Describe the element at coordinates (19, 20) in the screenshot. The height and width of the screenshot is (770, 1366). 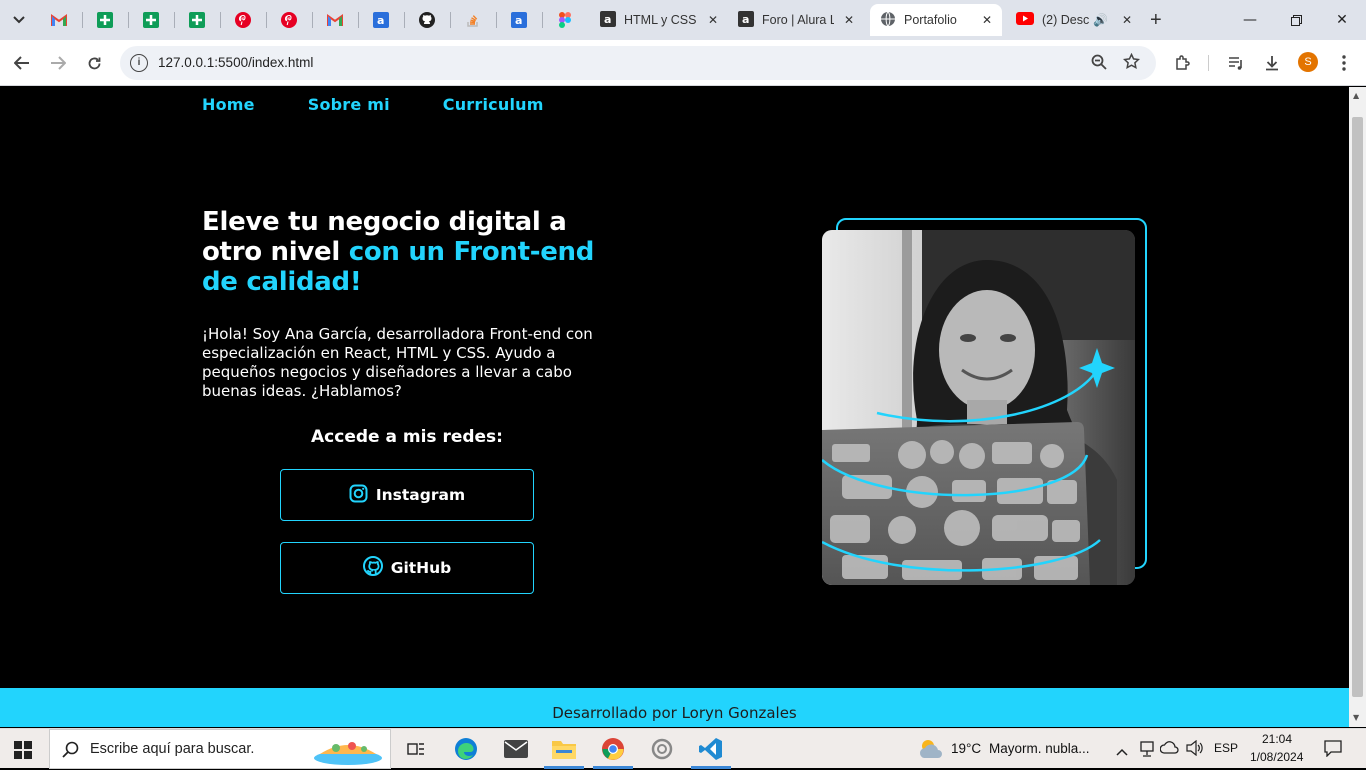
I see `tab-search-chevron-icon` at that location.